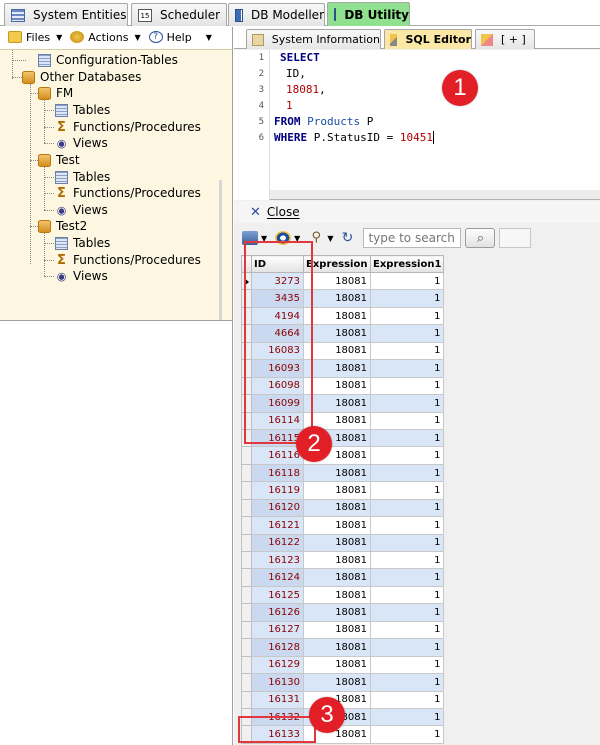  I want to click on tab-sql-editor: SQL Editor, so click(428, 39).